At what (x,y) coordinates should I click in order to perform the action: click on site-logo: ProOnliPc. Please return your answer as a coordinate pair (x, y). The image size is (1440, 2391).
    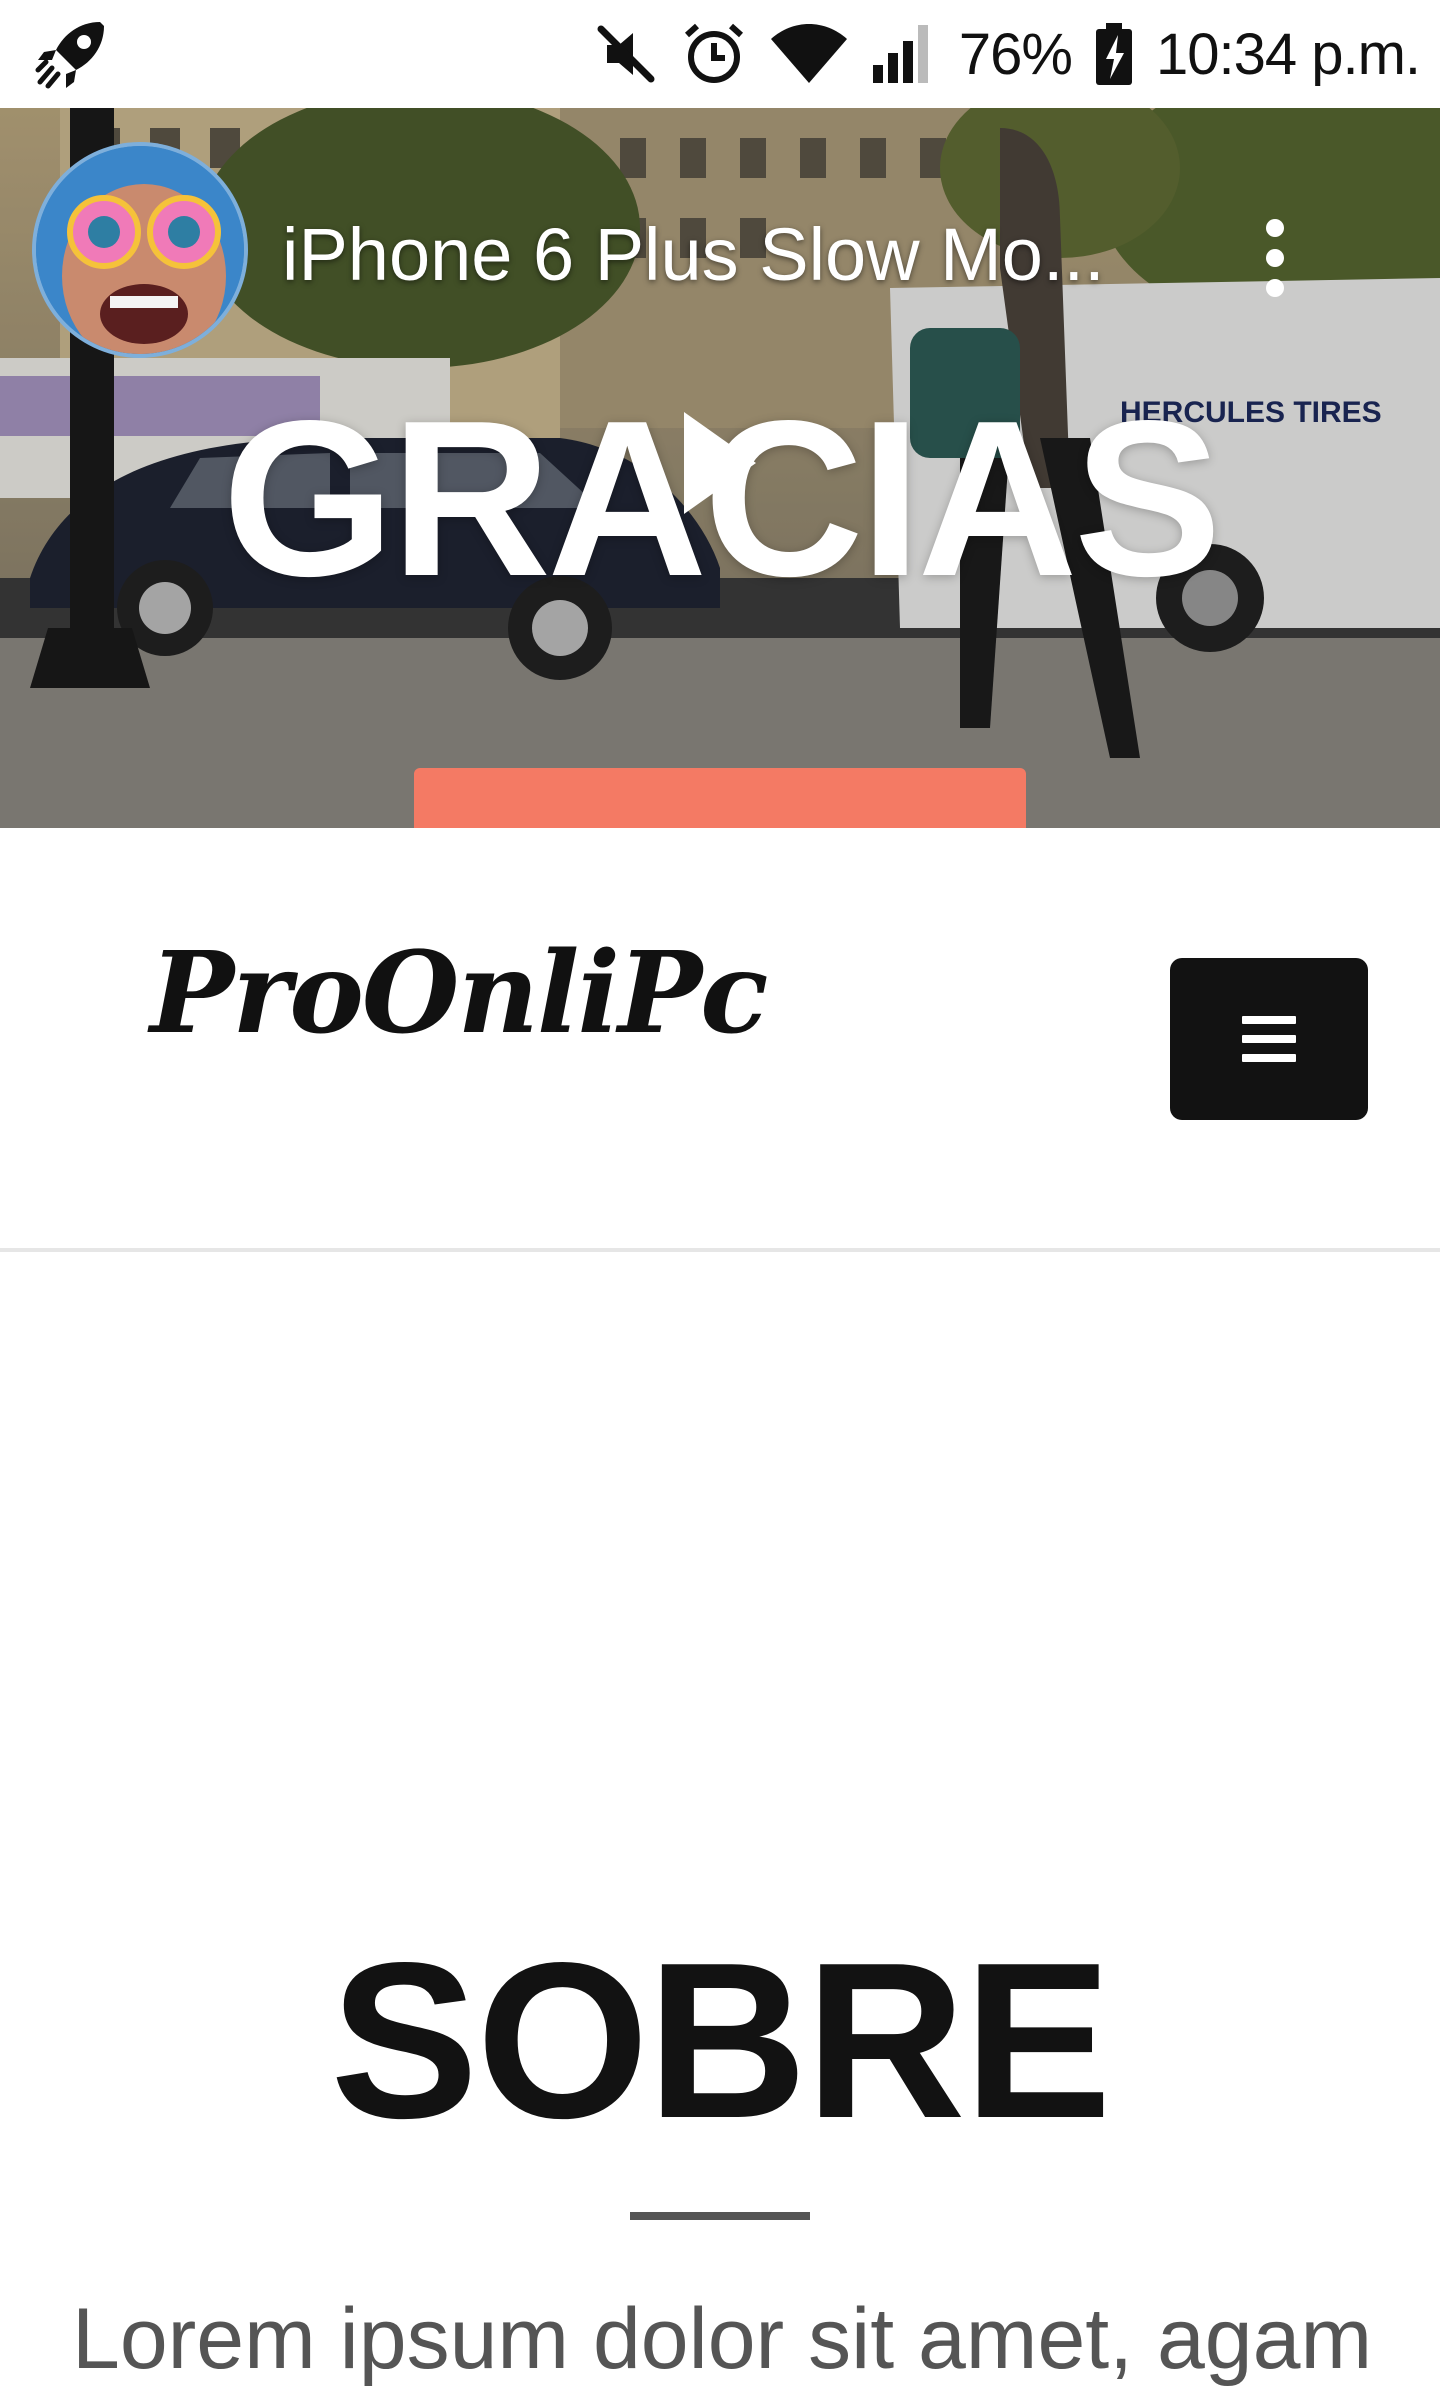
    Looking at the image, I should click on (459, 993).